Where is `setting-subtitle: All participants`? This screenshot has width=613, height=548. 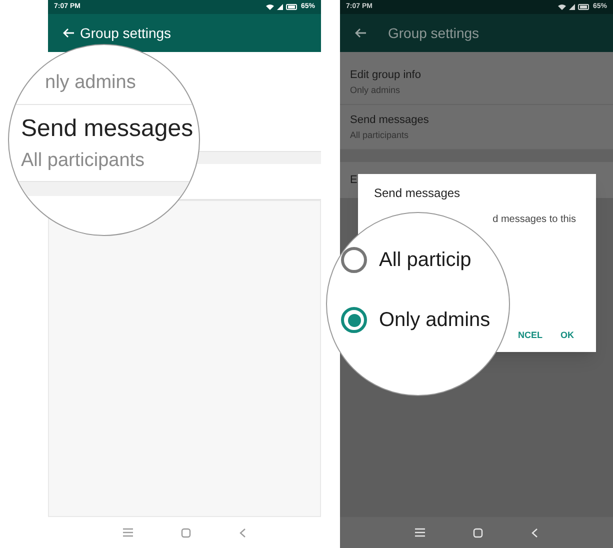
setting-subtitle: All participants is located at coordinates (83, 160).